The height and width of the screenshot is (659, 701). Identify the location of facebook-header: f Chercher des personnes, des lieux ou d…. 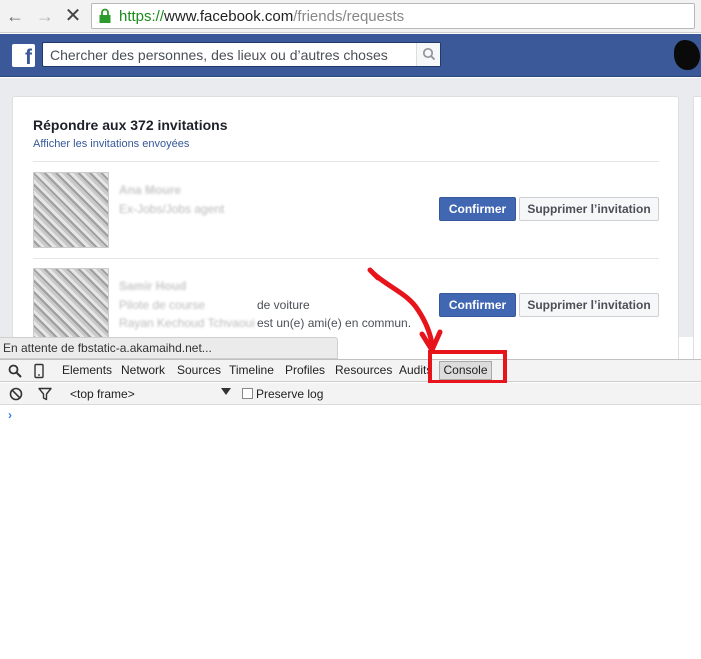
(350, 55).